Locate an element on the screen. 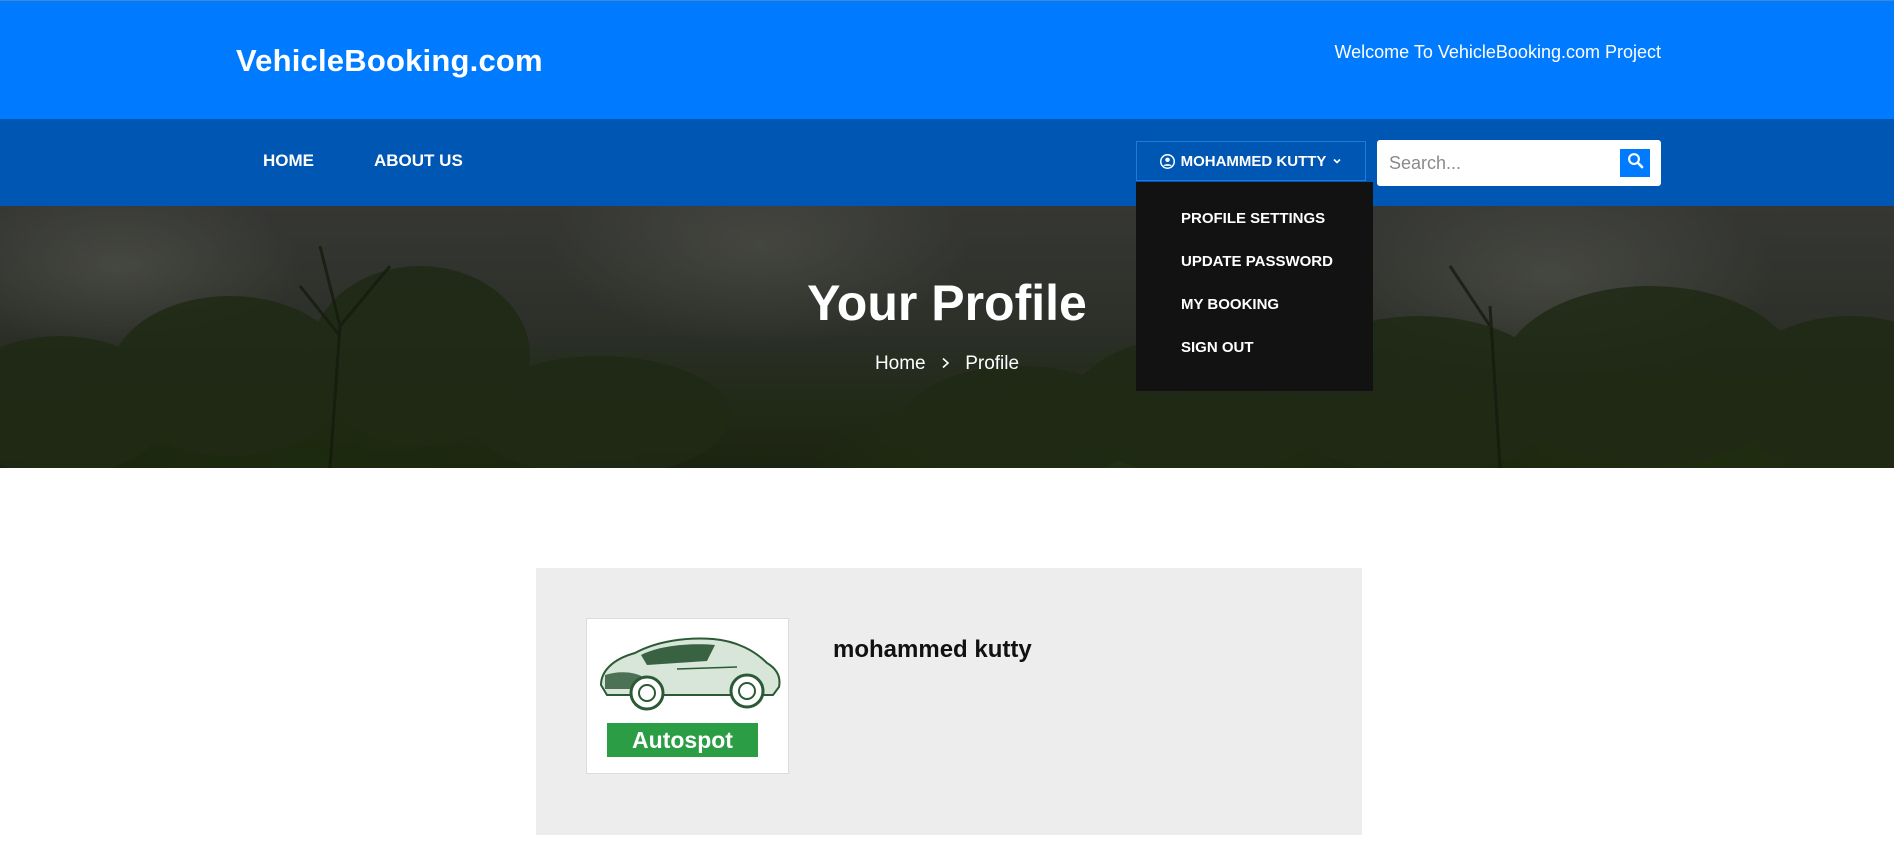 The image size is (1894, 866). search-icon is located at coordinates (1635, 163).